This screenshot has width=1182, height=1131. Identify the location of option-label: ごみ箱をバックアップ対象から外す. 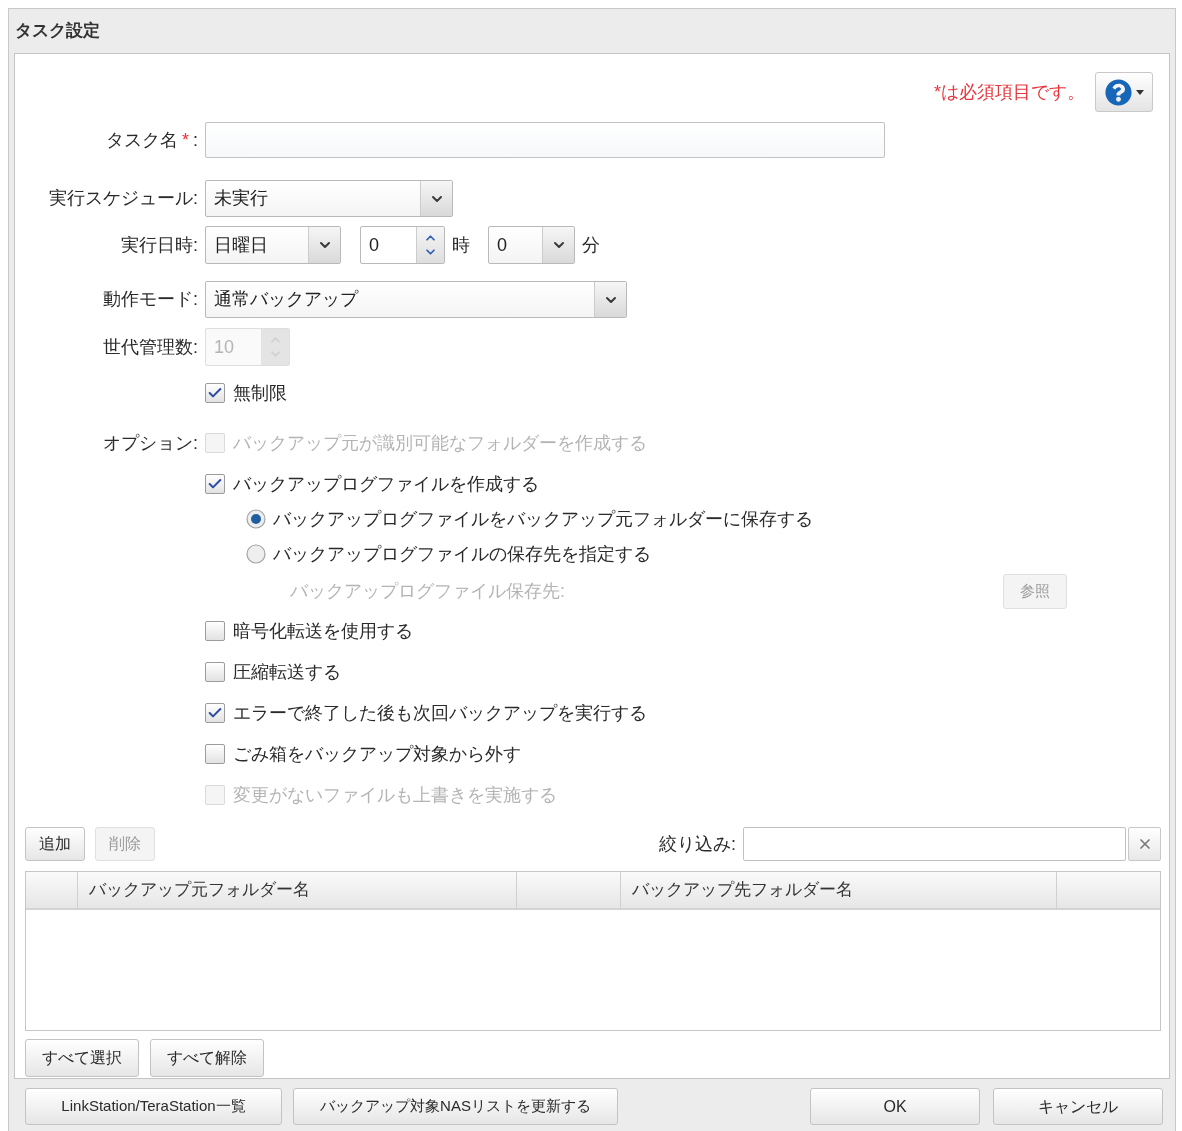
(377, 754).